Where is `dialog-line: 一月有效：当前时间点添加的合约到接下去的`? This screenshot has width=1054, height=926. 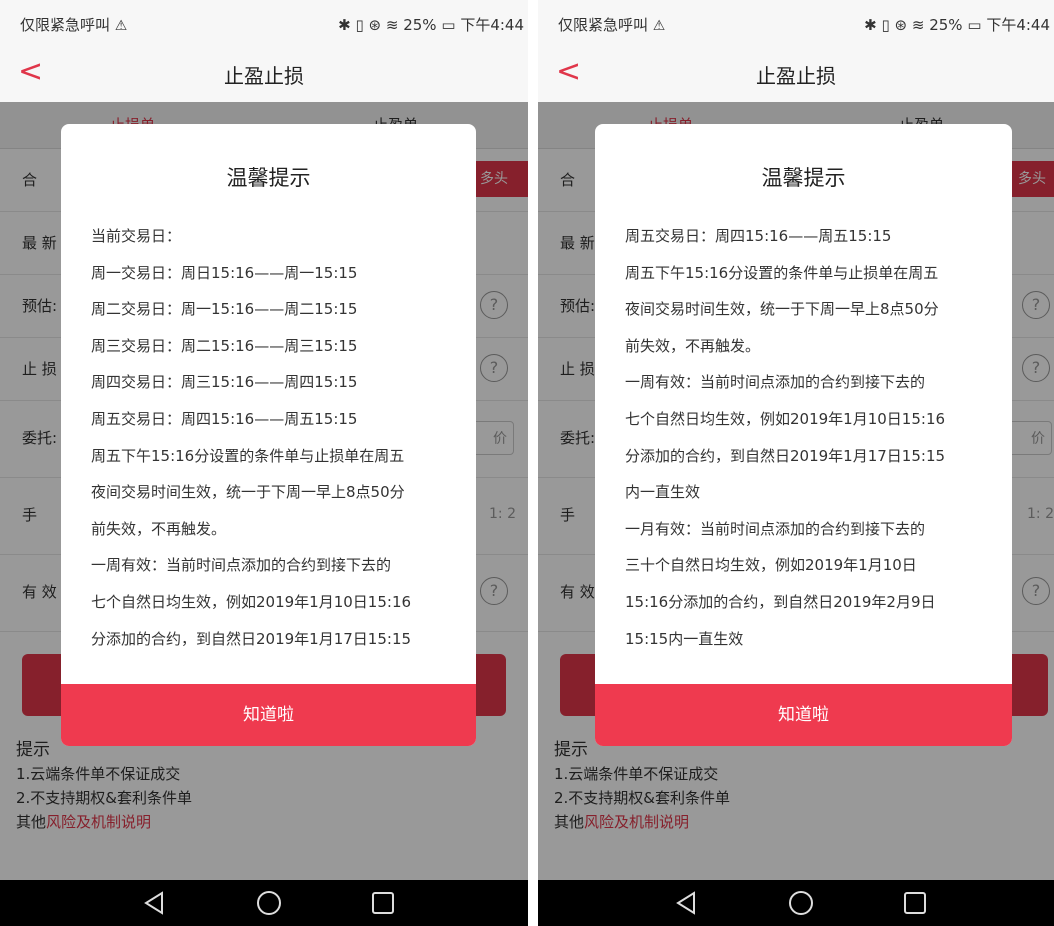 dialog-line: 一月有效：当前时间点添加的合约到接下去的 is located at coordinates (775, 528).